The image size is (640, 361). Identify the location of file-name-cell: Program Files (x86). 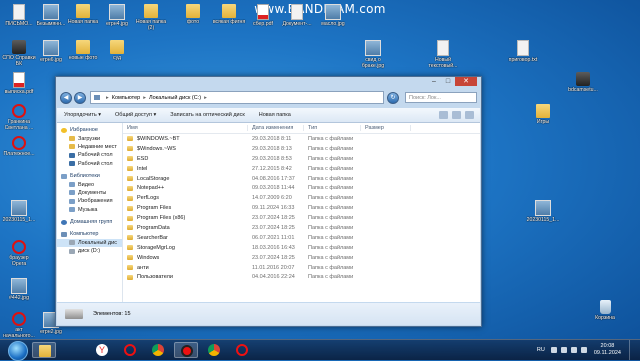
(185, 218).